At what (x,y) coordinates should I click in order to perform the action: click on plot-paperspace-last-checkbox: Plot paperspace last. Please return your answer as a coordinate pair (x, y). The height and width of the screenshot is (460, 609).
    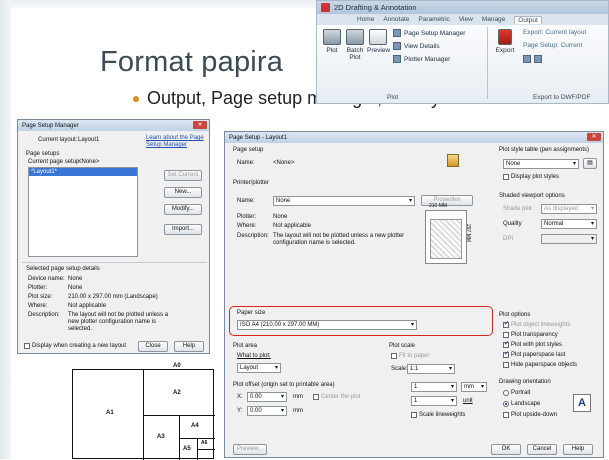
    Looking at the image, I should click on (534, 354).